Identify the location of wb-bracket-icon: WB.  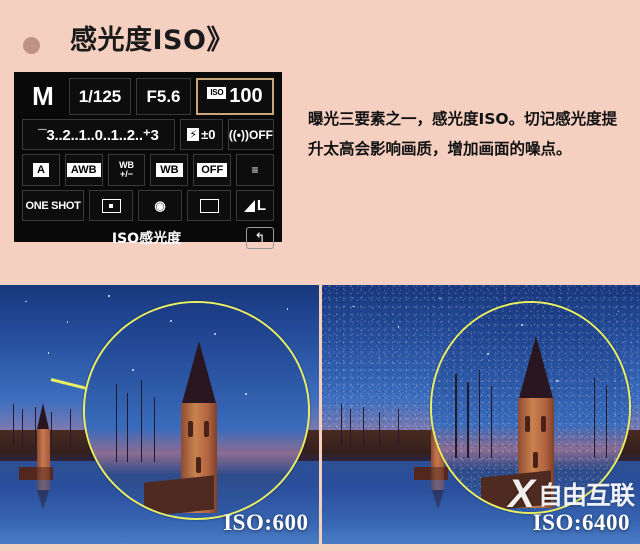
(169, 170).